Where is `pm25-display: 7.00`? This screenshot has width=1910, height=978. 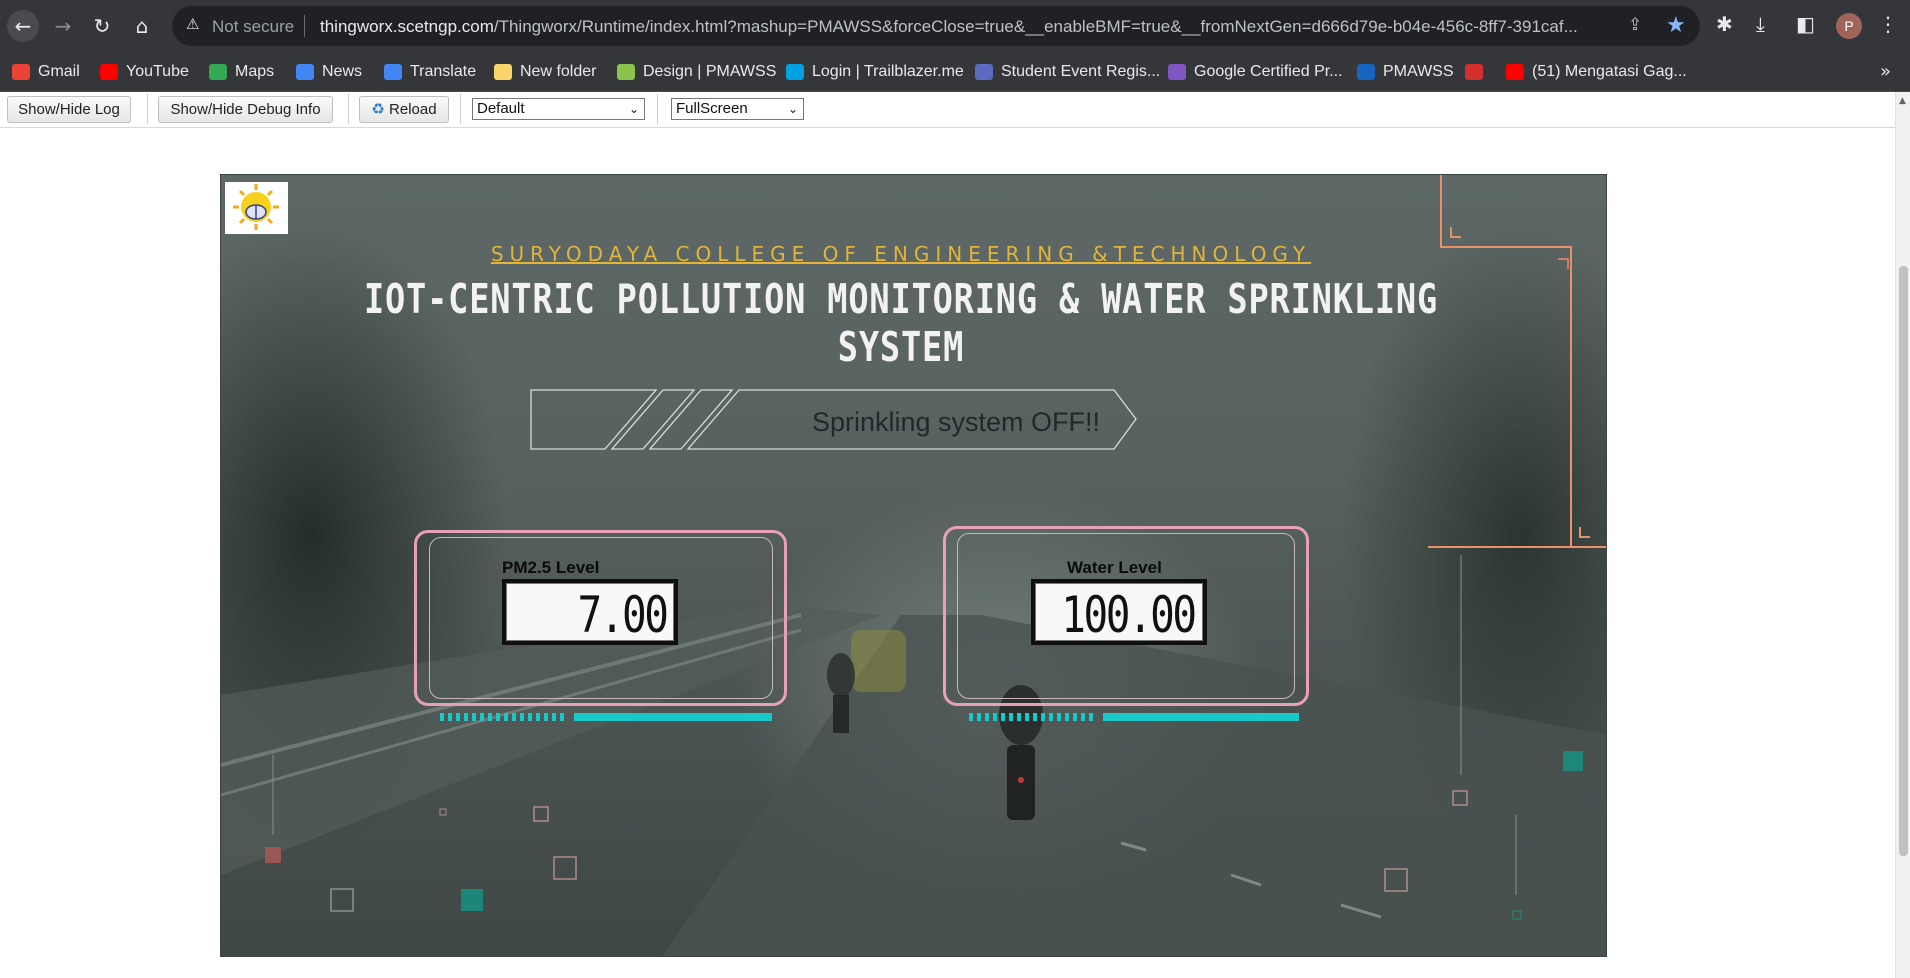 pm25-display: 7.00 is located at coordinates (590, 612).